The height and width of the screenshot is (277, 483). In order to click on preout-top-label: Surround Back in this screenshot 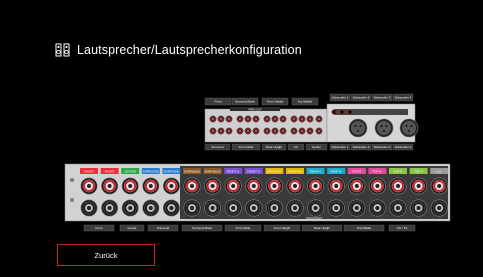, I will do `click(245, 101)`.